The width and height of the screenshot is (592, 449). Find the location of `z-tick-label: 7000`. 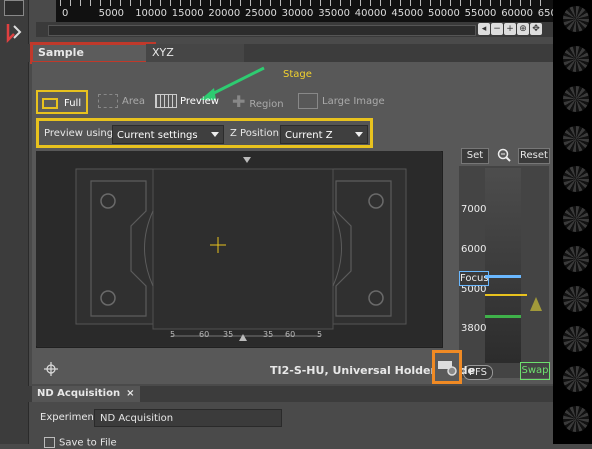

z-tick-label: 7000 is located at coordinates (474, 209).